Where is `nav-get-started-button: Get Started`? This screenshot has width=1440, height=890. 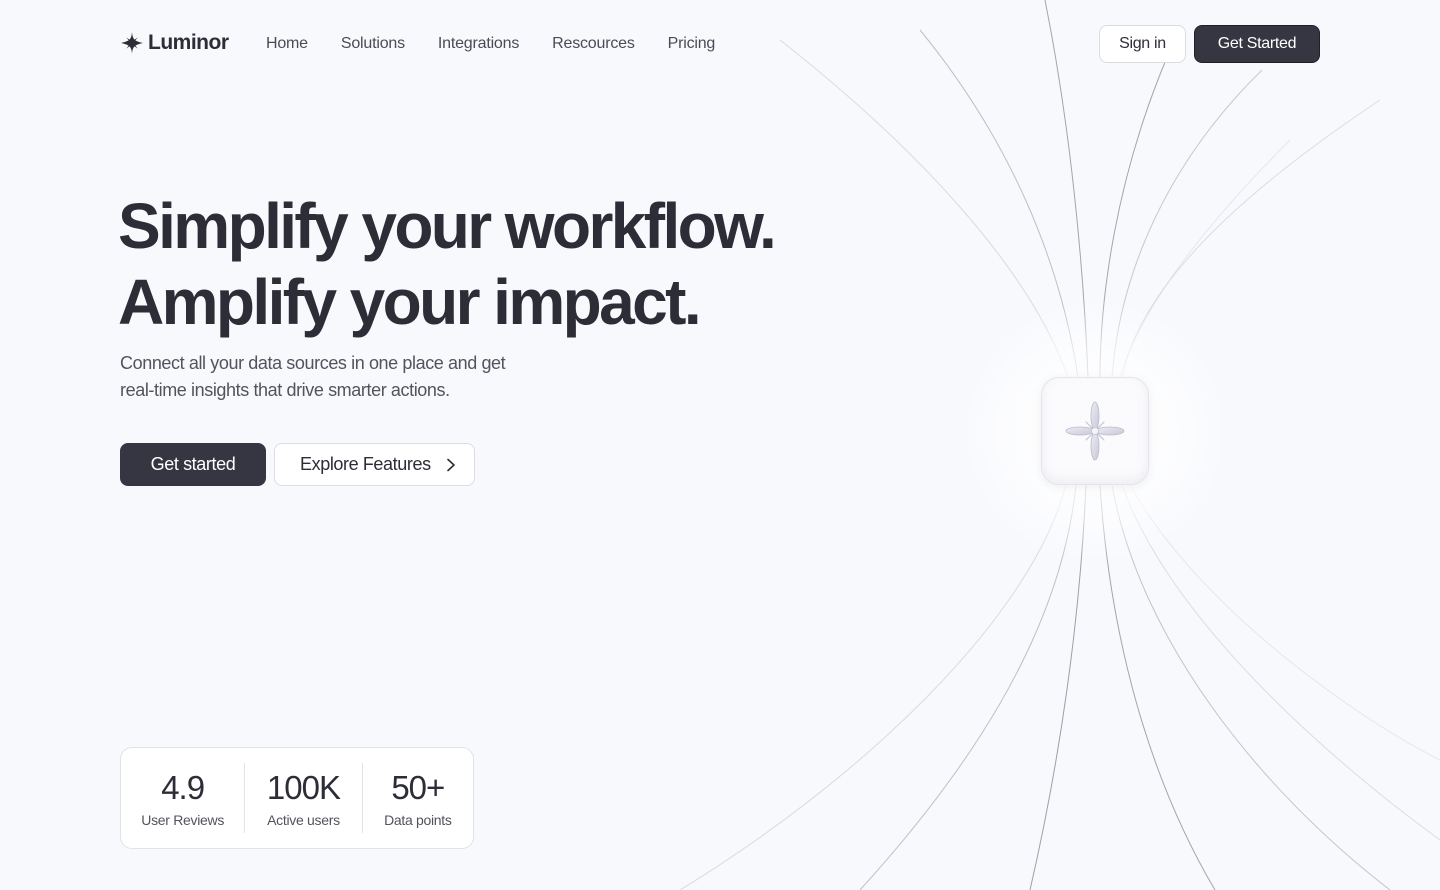
nav-get-started-button: Get Started is located at coordinates (1257, 44).